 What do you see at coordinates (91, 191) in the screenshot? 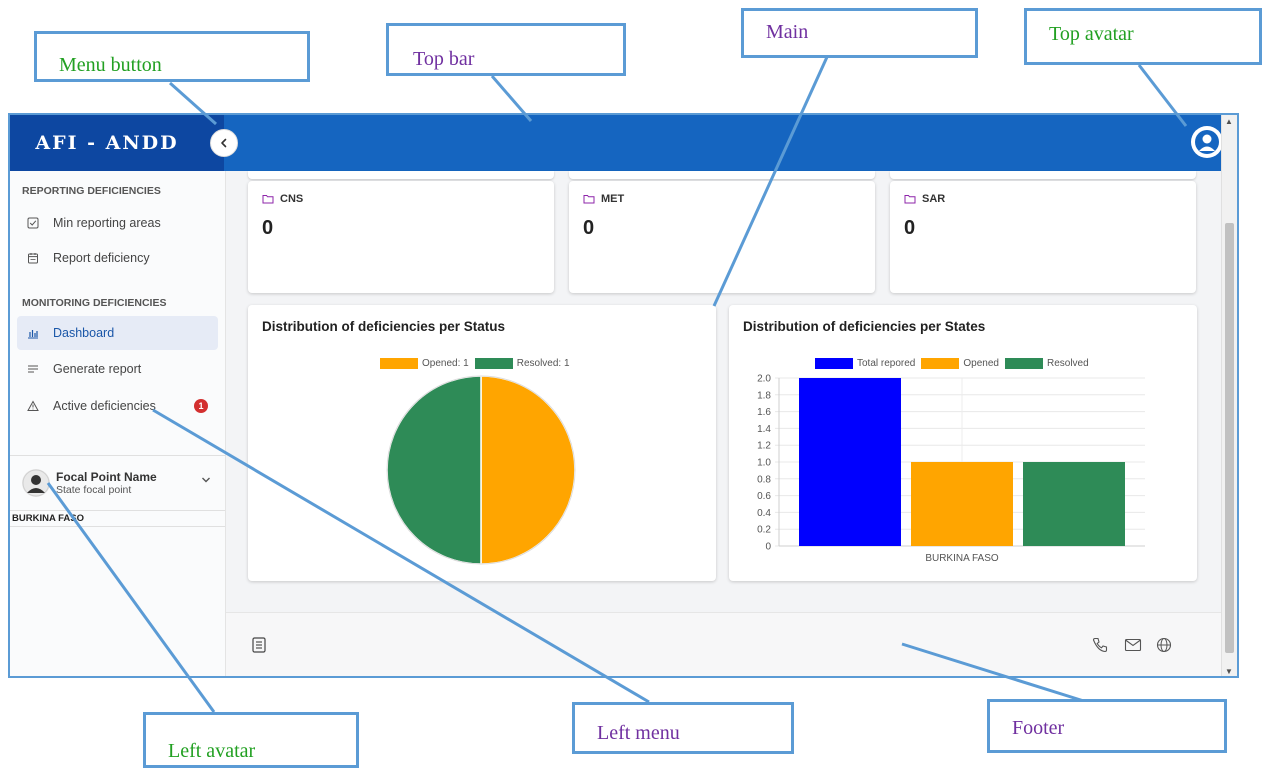
I see `section-title-reporting: REPORTING DEFICIENCIES` at bounding box center [91, 191].